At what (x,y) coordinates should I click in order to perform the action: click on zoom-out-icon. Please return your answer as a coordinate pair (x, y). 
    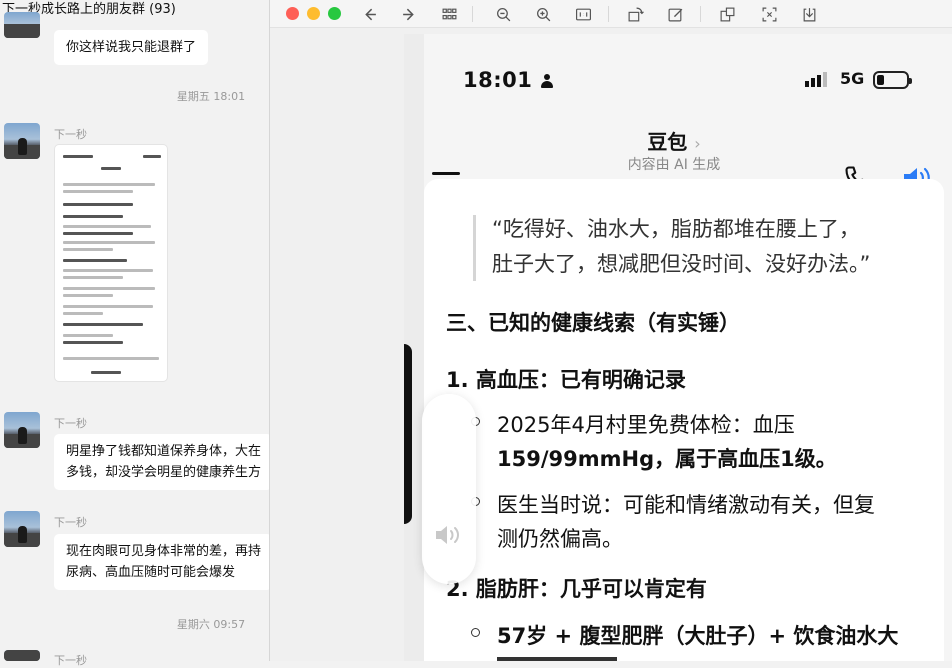
    Looking at the image, I should click on (503, 14).